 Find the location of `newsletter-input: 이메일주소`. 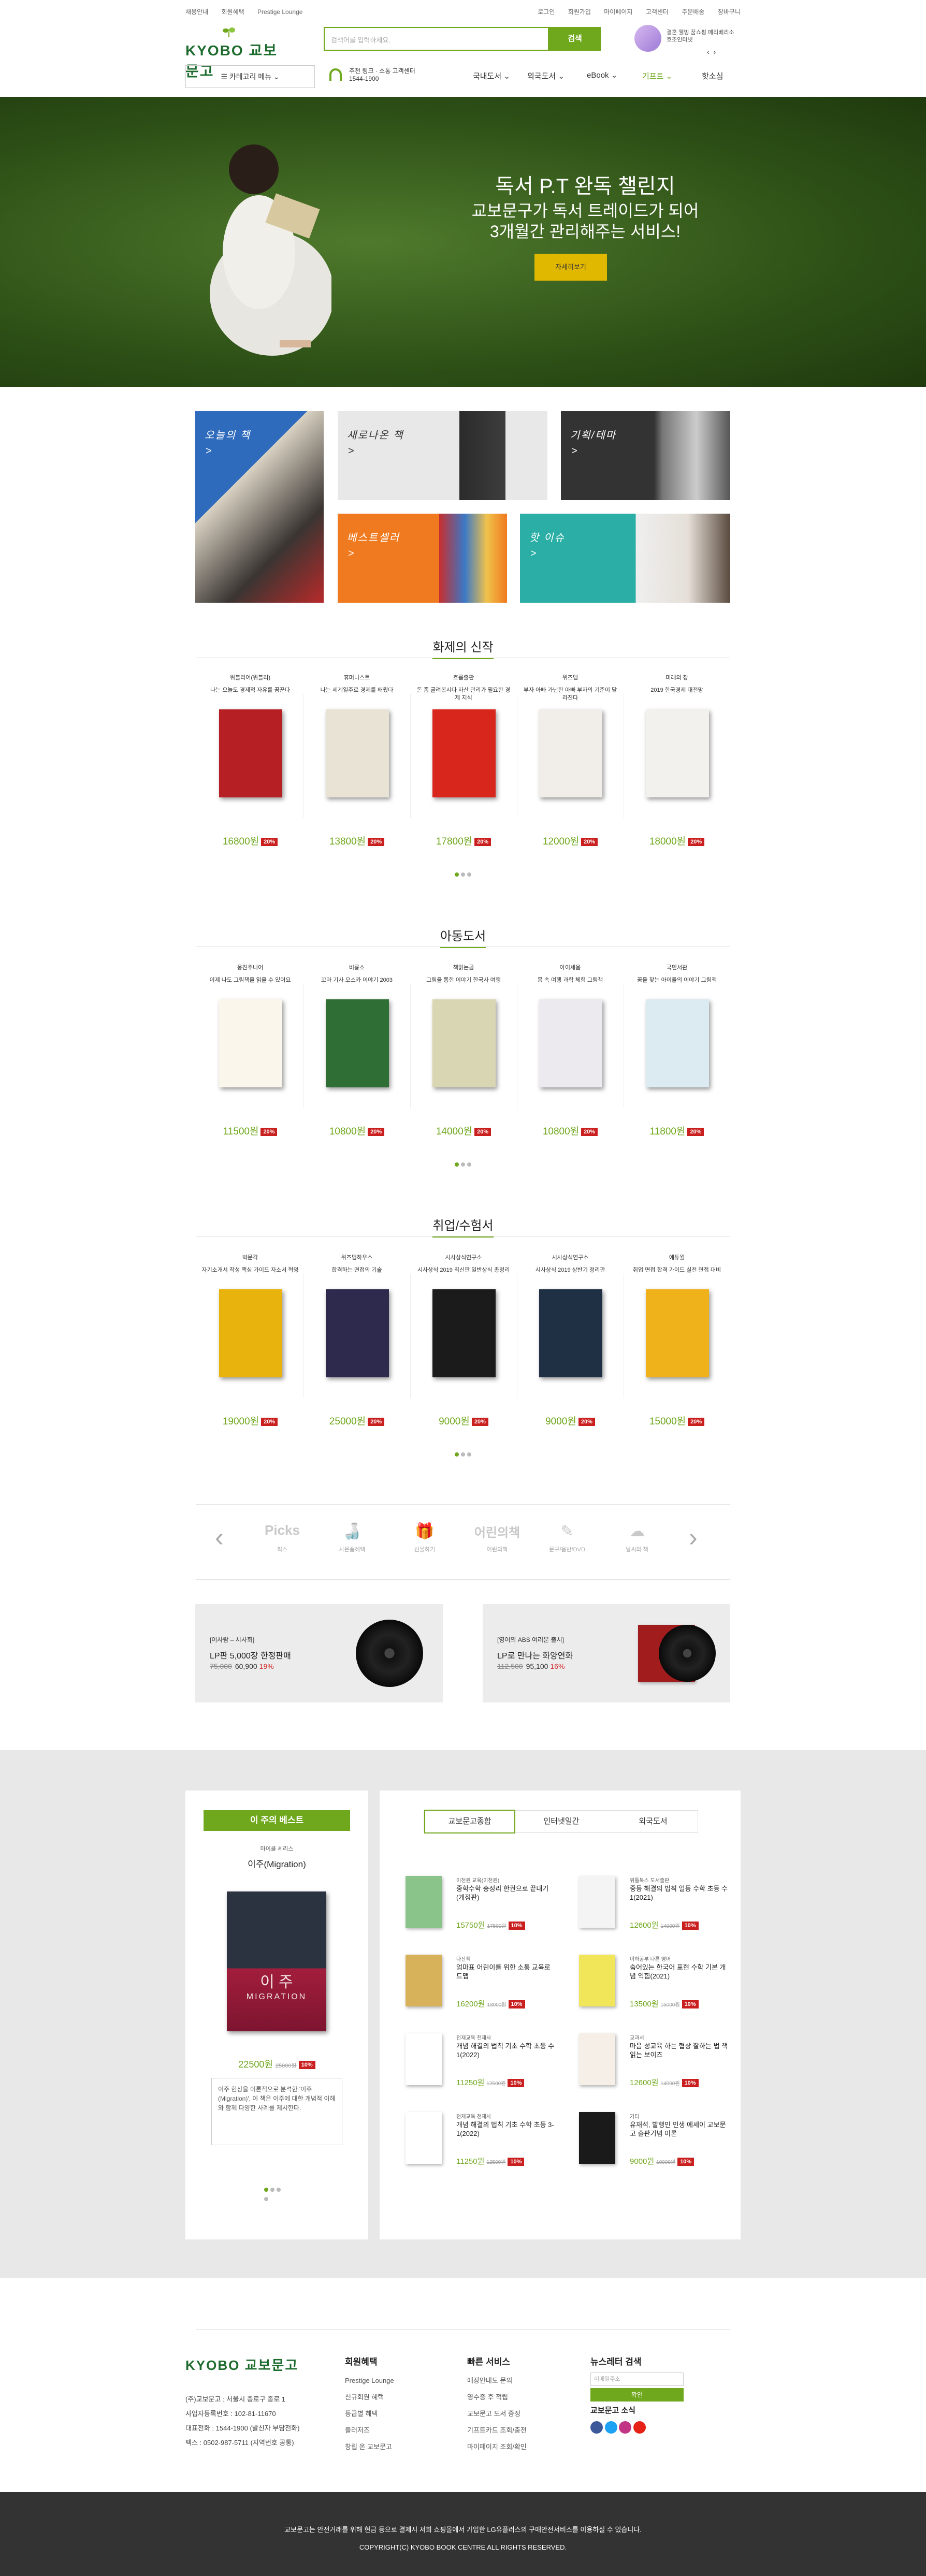

newsletter-input: 이메일주소 is located at coordinates (637, 2379).